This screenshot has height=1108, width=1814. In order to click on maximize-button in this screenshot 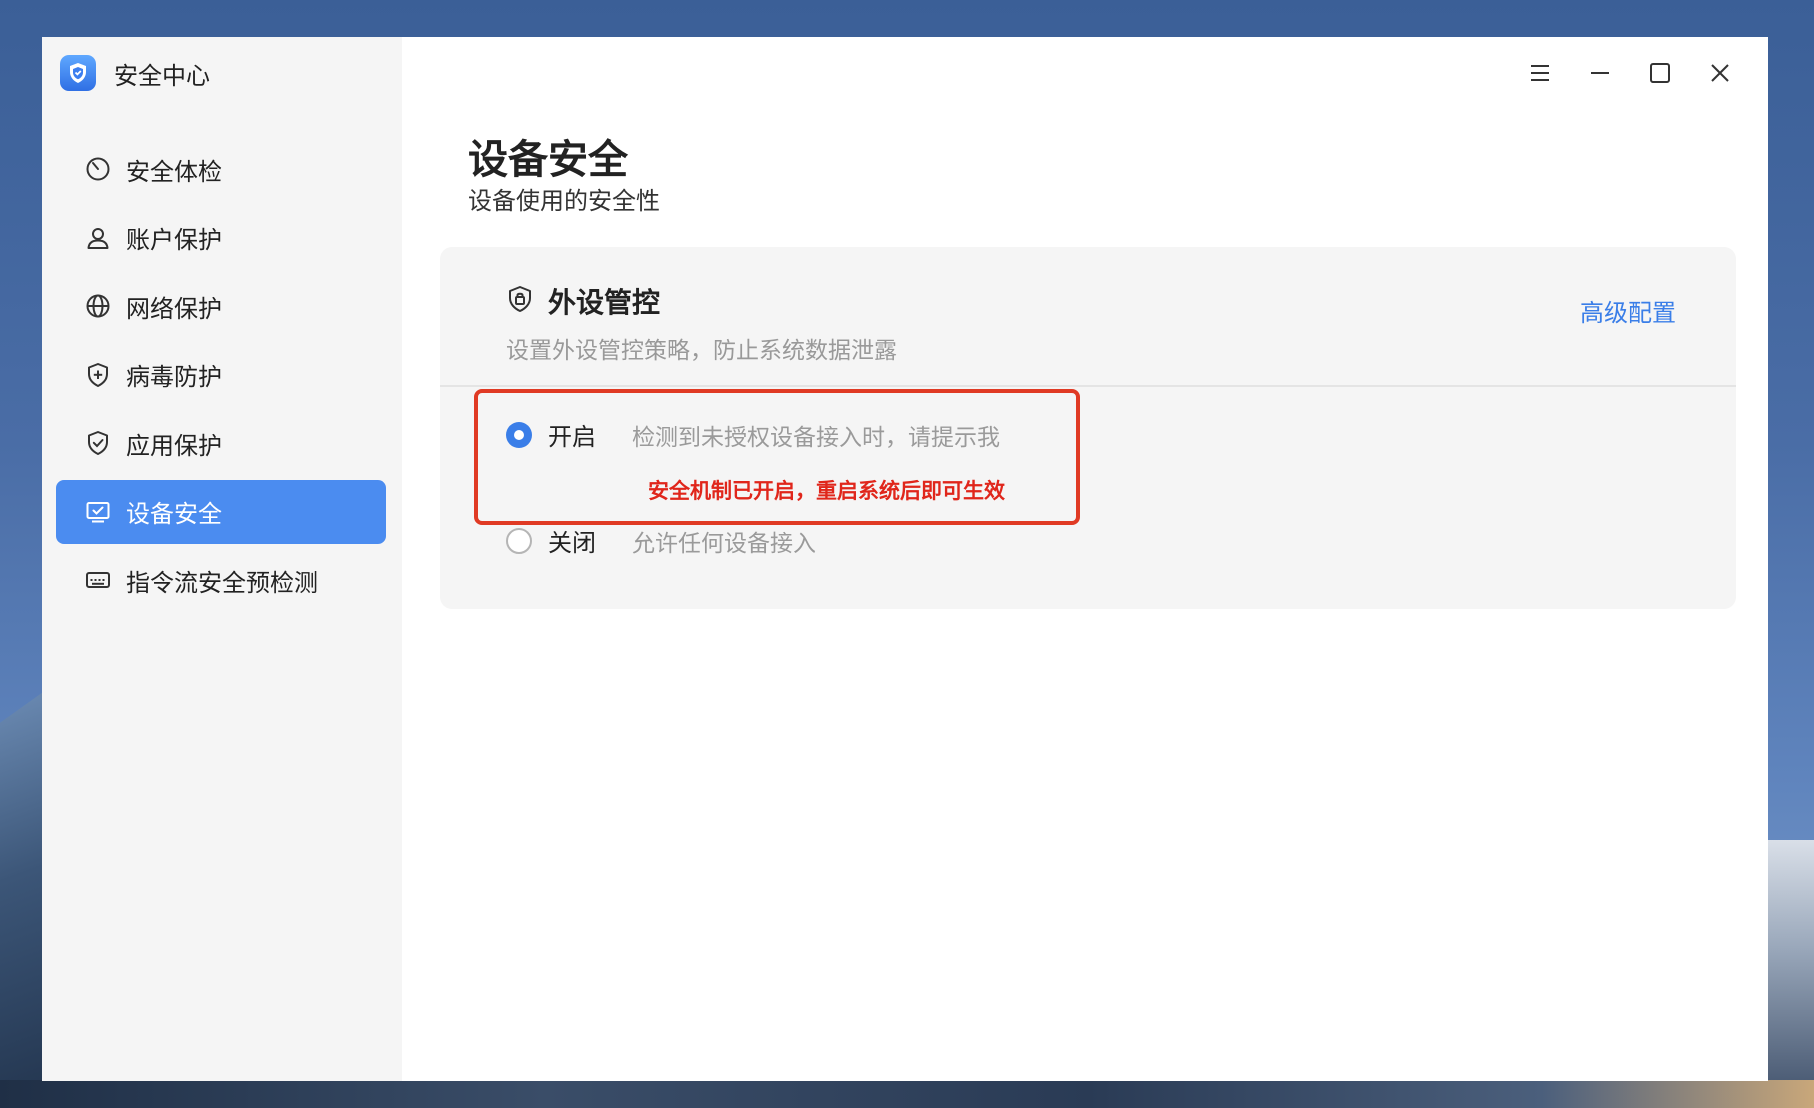, I will do `click(1660, 73)`.